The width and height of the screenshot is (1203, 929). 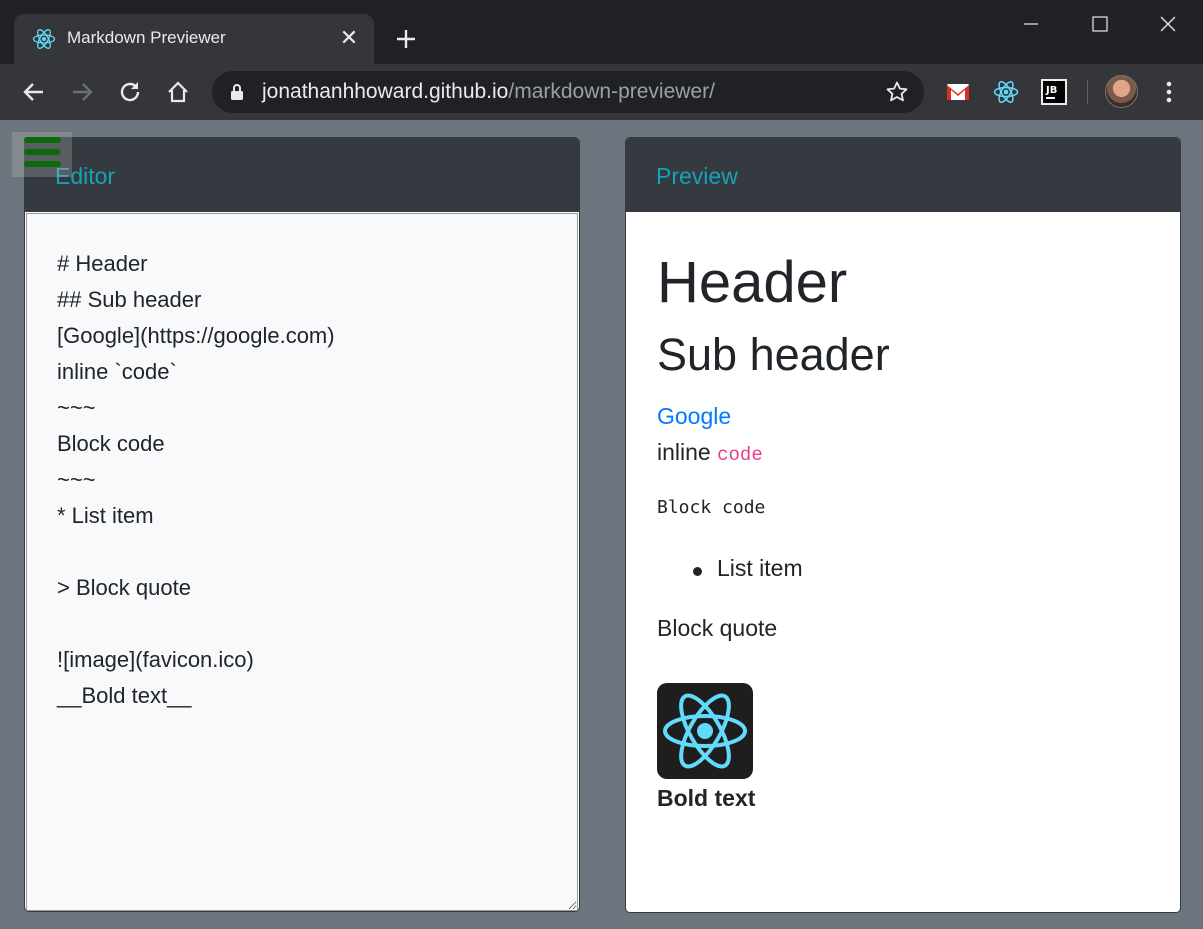 What do you see at coordinates (1121, 91) in the screenshot?
I see `profile-avatar` at bounding box center [1121, 91].